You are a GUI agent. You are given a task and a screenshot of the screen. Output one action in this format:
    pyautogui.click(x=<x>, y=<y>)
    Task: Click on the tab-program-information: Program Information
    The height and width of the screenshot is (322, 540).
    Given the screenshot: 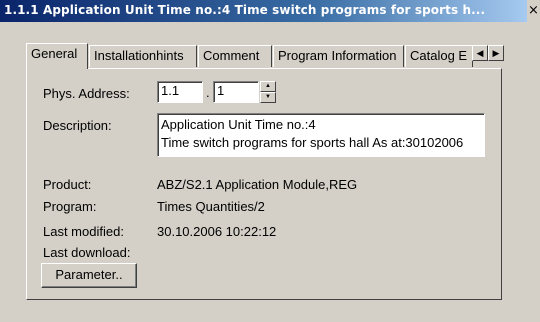 What is the action you would take?
    pyautogui.click(x=338, y=56)
    